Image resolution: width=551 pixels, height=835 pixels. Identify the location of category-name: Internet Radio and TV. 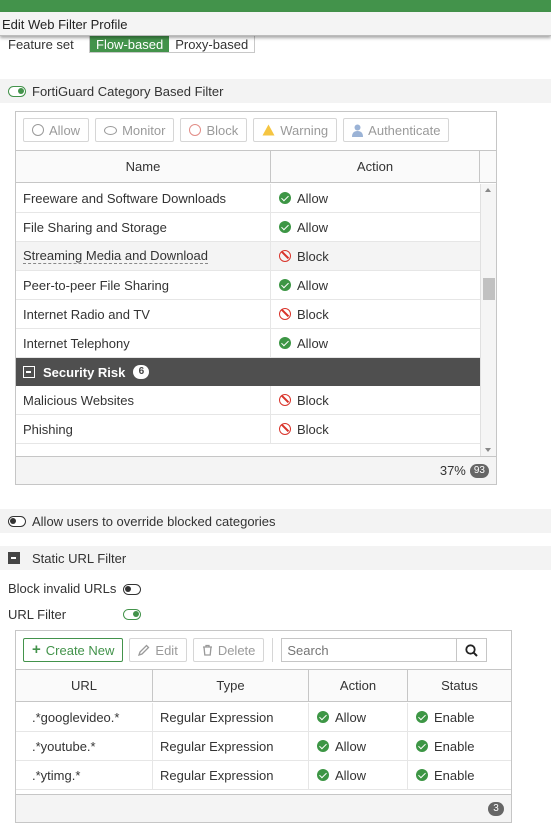
(143, 314).